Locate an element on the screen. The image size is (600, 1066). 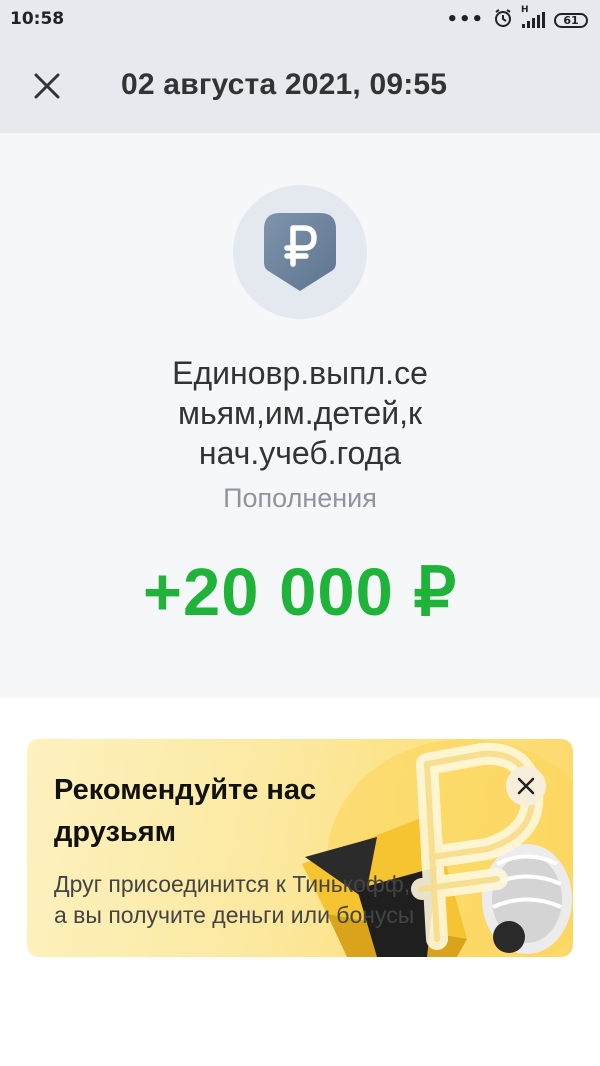
operation-title-line-3: нач.учеб.года is located at coordinates (300, 453).